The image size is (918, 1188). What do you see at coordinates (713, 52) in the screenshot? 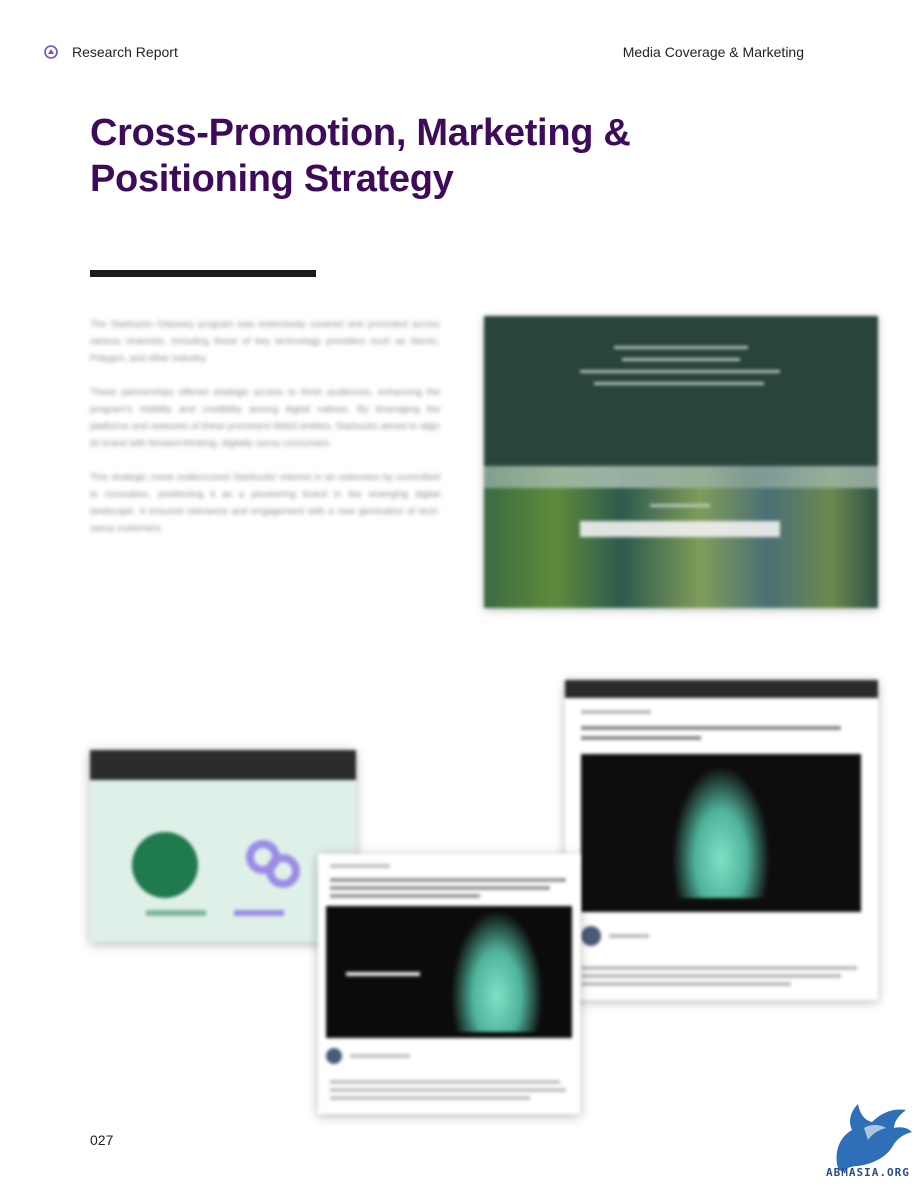
I see `section-label: Media Coverage & Marketing` at bounding box center [713, 52].